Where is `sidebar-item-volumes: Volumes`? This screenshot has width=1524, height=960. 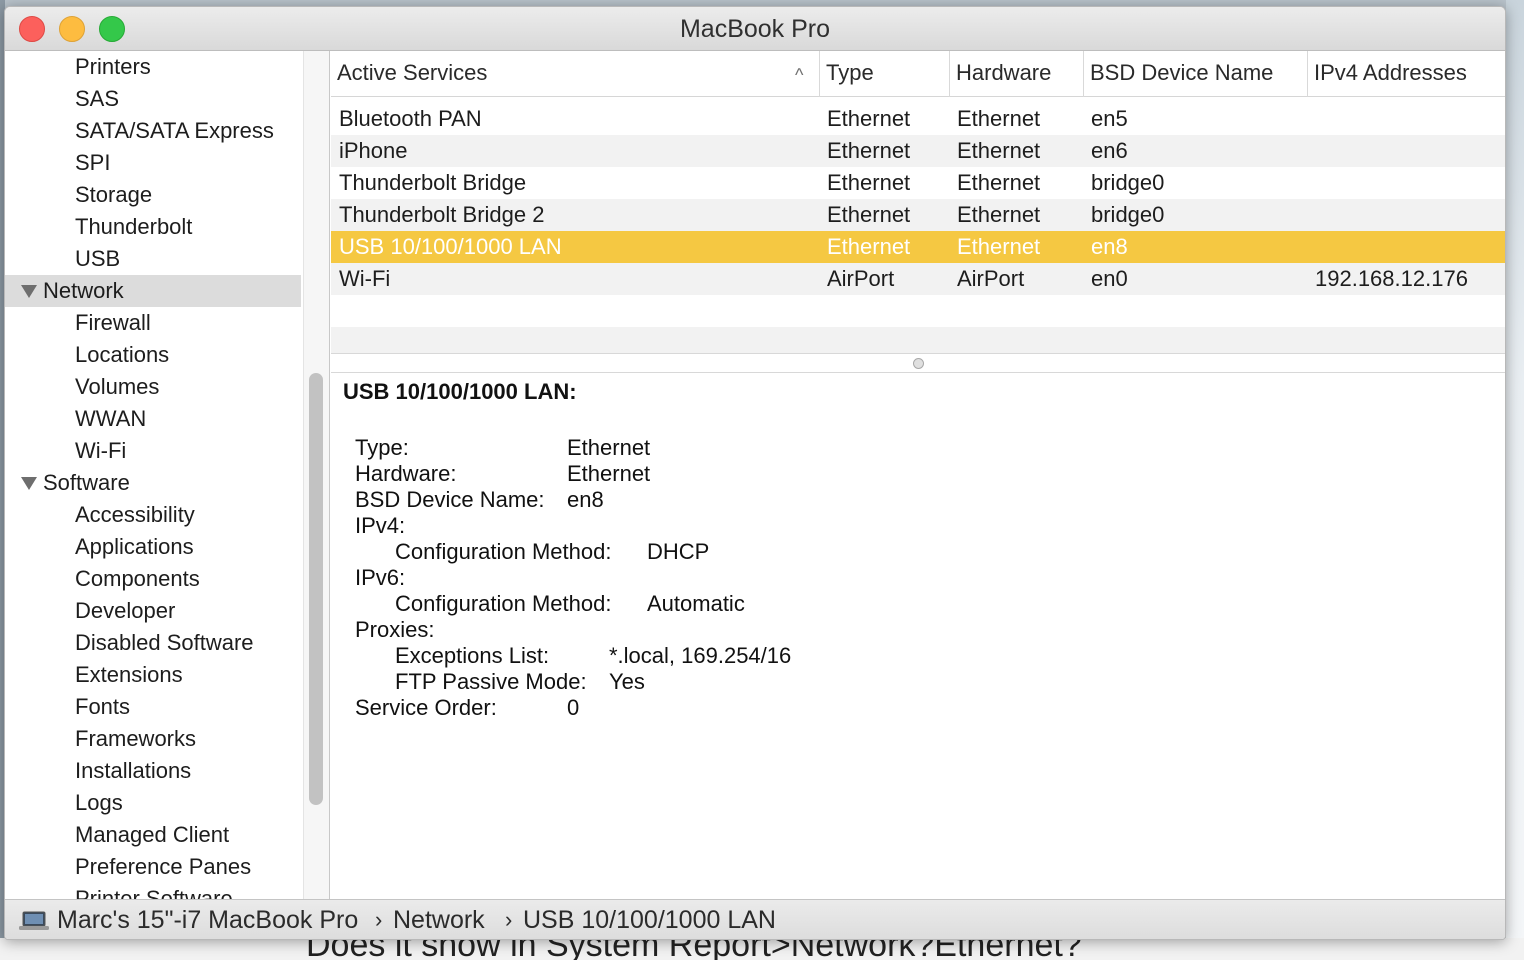
sidebar-item-volumes: Volumes is located at coordinates (153, 387).